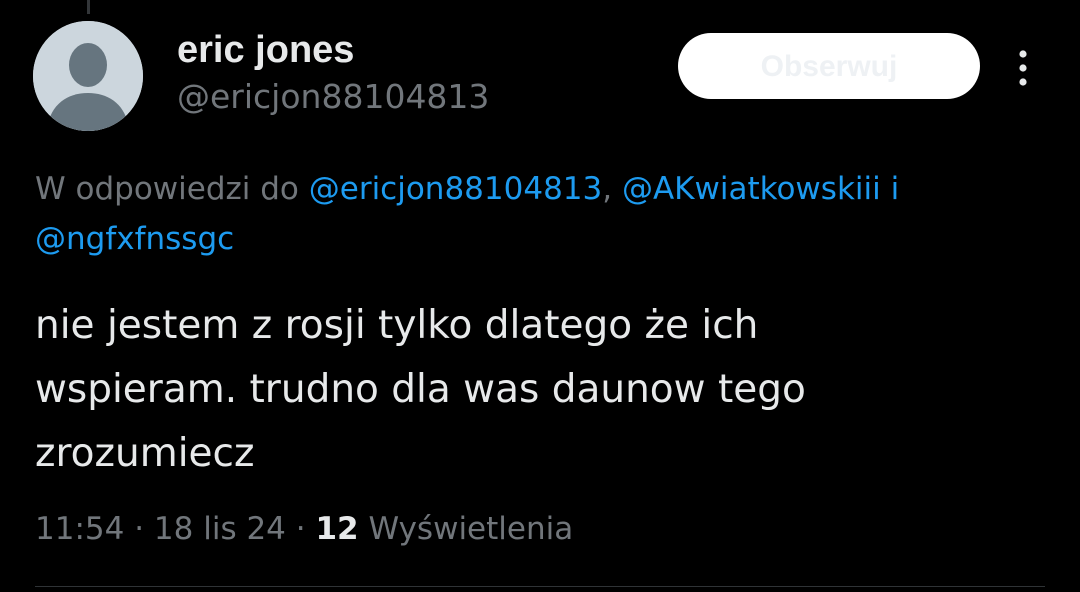 This screenshot has width=1080, height=592. What do you see at coordinates (88, 7) in the screenshot?
I see `thread-connector-line` at bounding box center [88, 7].